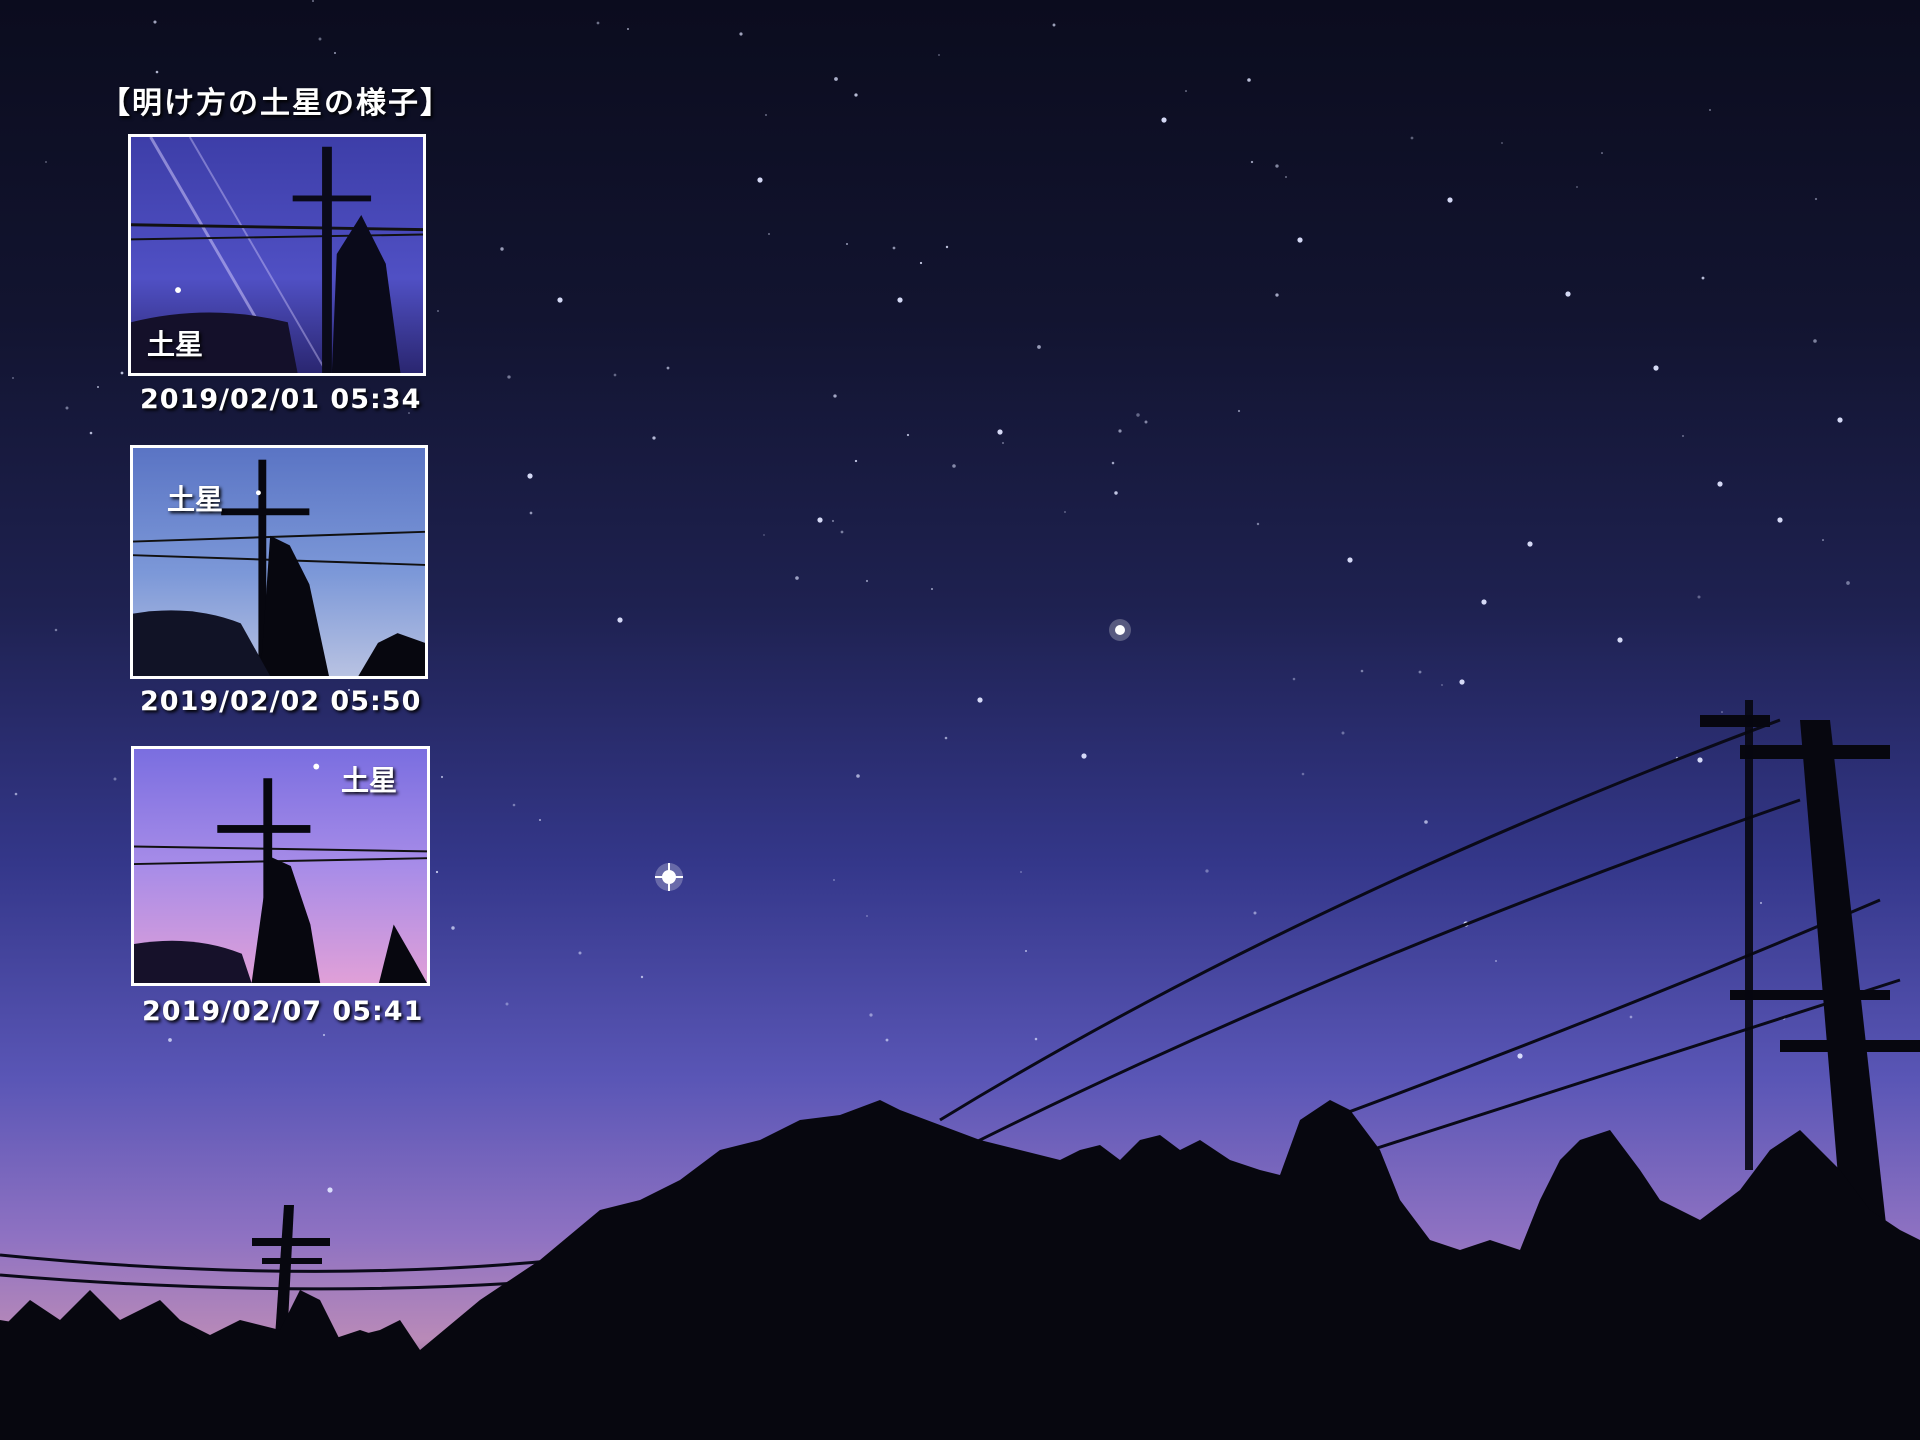  I want to click on page-title: 【明け方の土星の様子】, so click(276, 103).